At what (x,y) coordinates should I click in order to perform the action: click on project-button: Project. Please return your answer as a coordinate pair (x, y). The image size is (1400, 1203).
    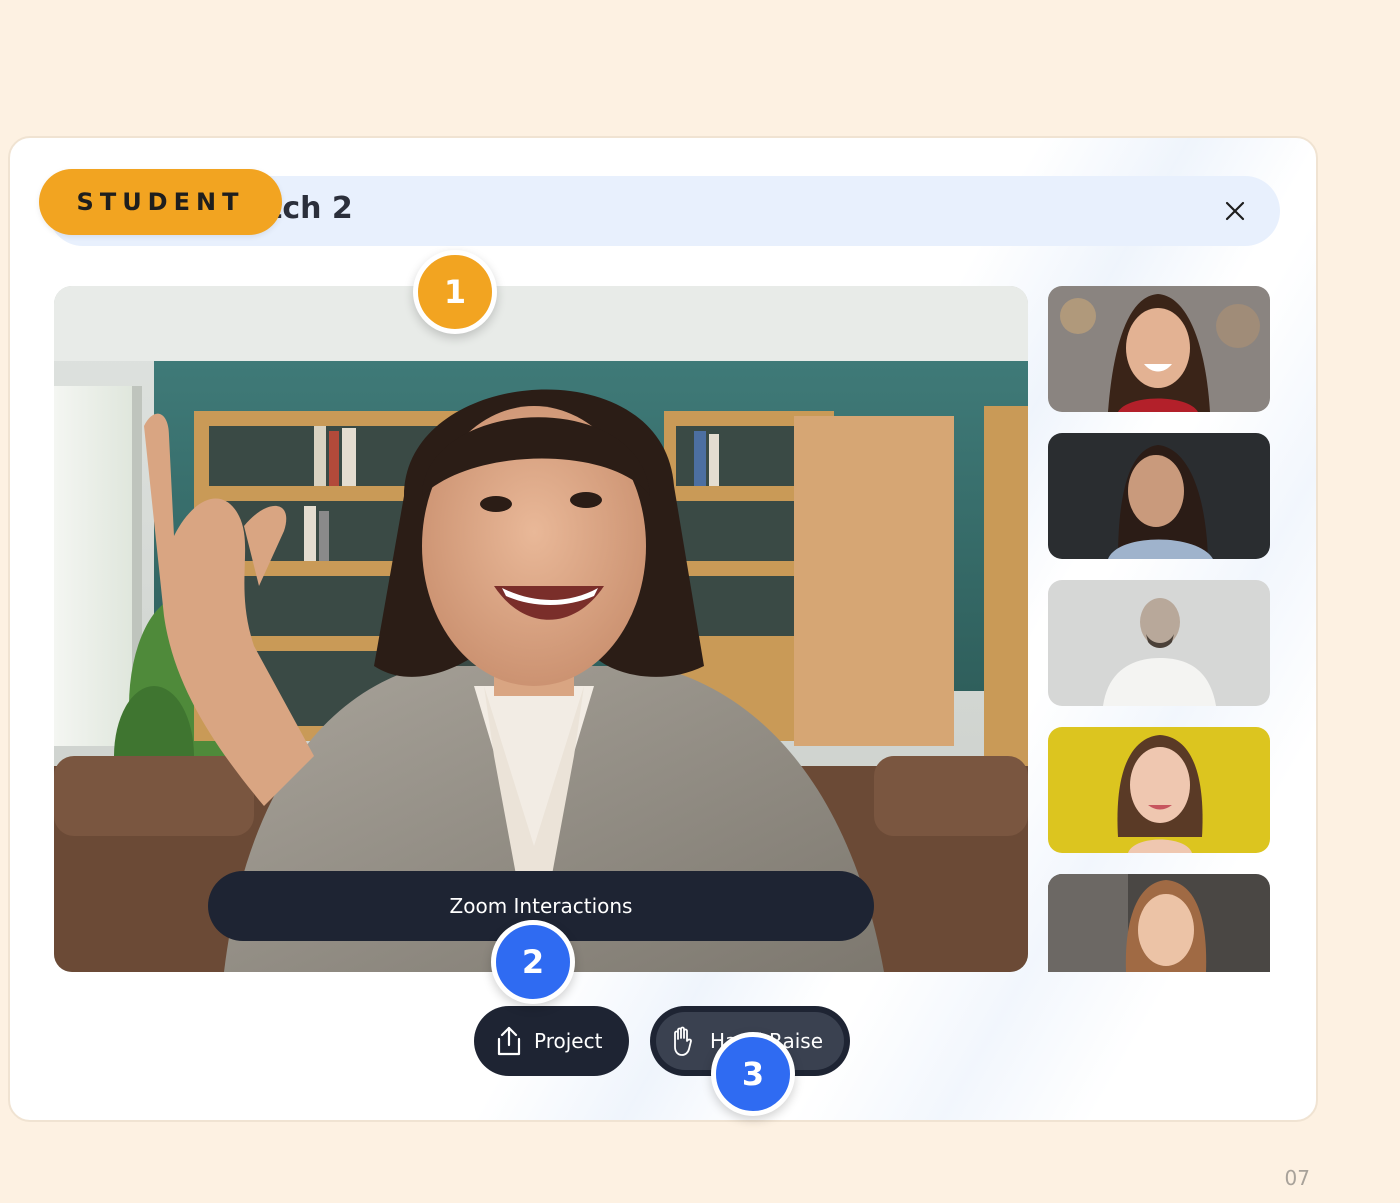
    Looking at the image, I should click on (551, 1041).